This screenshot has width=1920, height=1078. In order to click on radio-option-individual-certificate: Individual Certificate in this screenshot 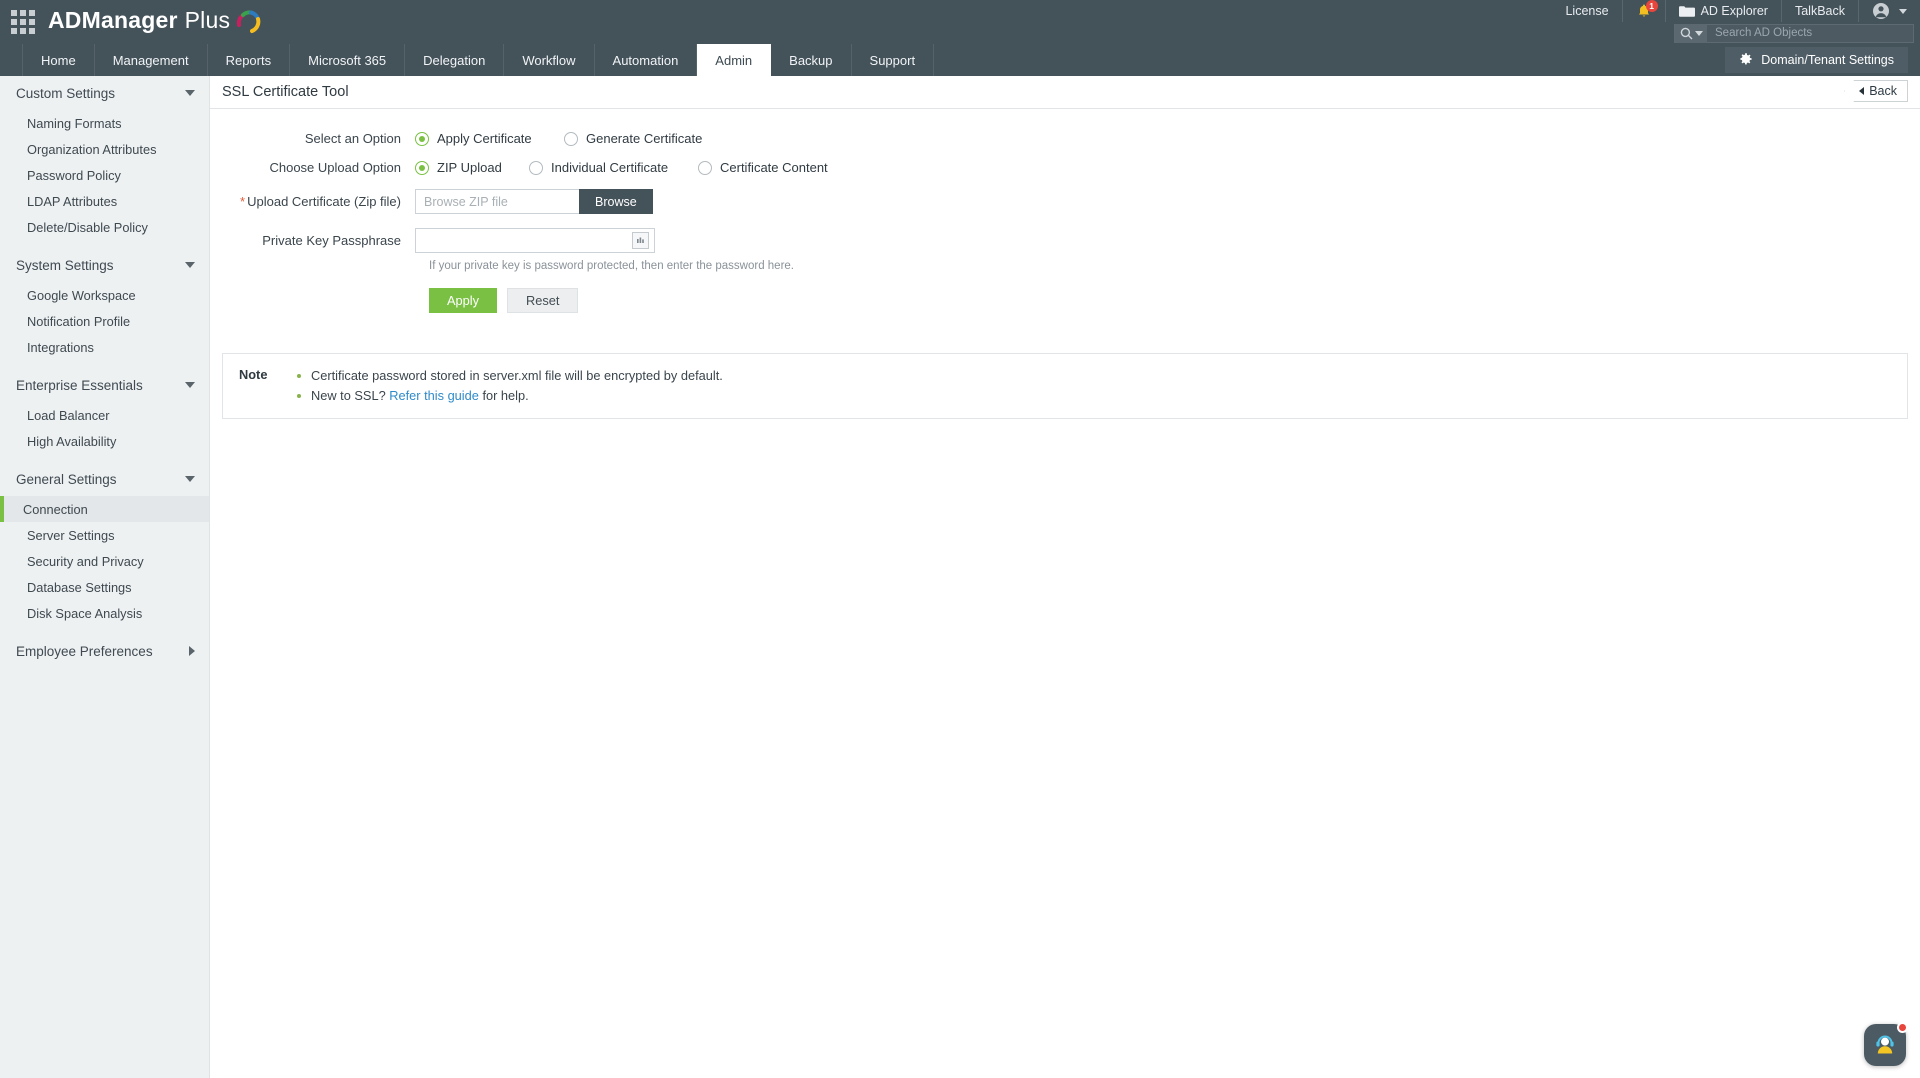, I will do `click(613, 167)`.